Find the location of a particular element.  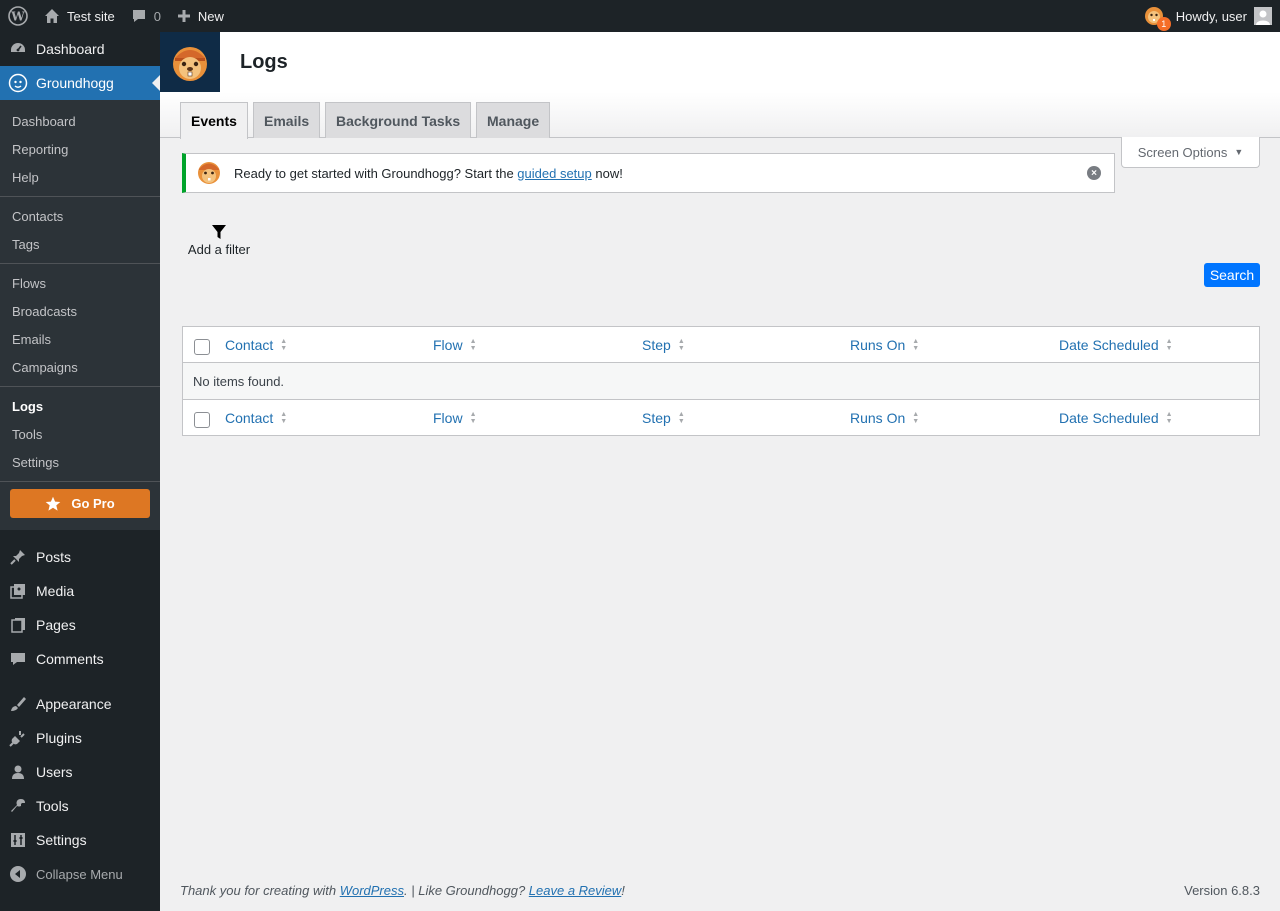

plug-icon is located at coordinates (18, 738).